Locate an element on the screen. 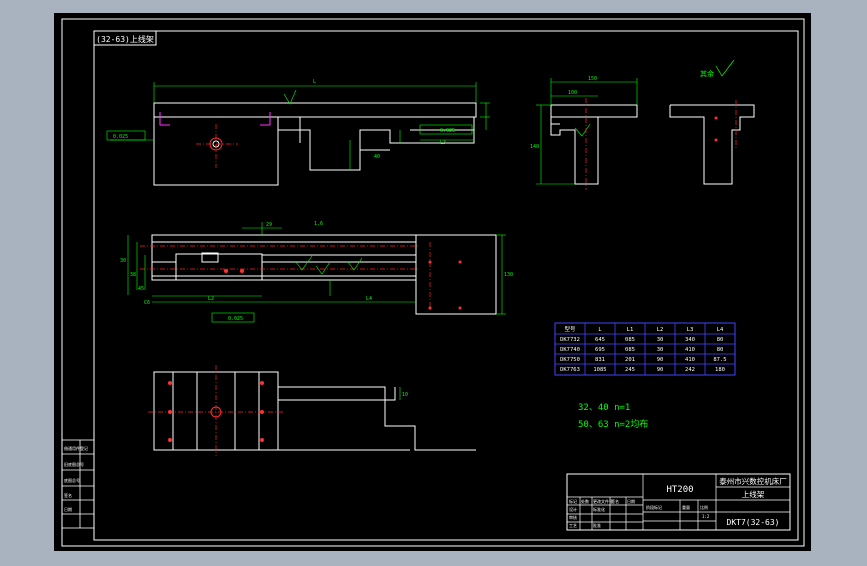 The width and height of the screenshot is (867, 566). roughness-16: 1.6 is located at coordinates (318, 224).